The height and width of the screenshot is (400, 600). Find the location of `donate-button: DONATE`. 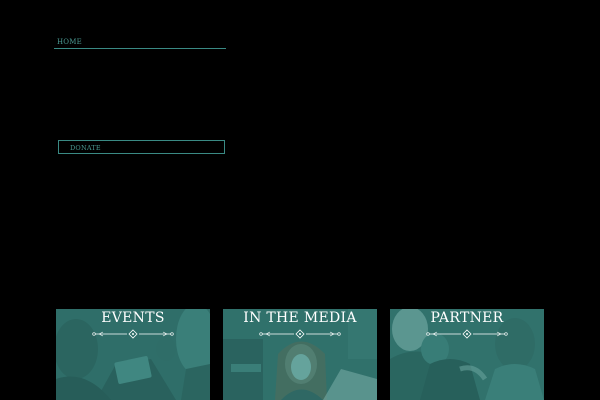

donate-button: DONATE is located at coordinates (141, 147).